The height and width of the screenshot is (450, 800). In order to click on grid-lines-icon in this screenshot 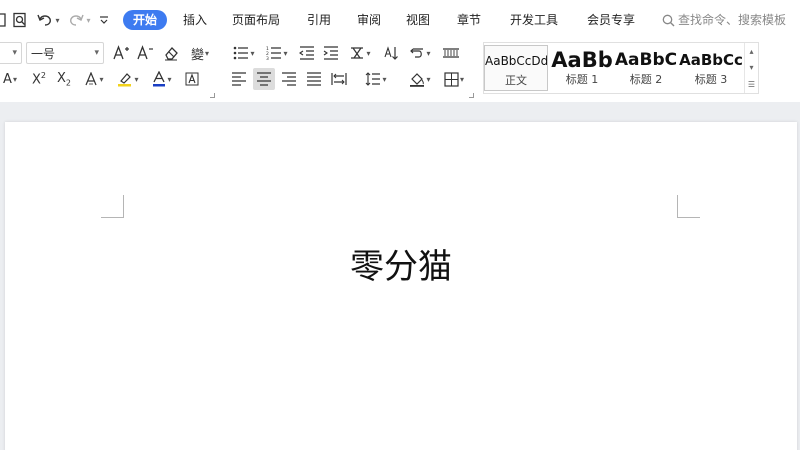, I will do `click(451, 53)`.